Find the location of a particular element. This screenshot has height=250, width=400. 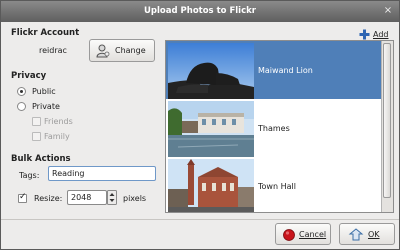

photo-row: Maiwand Lion is located at coordinates (274, 70).